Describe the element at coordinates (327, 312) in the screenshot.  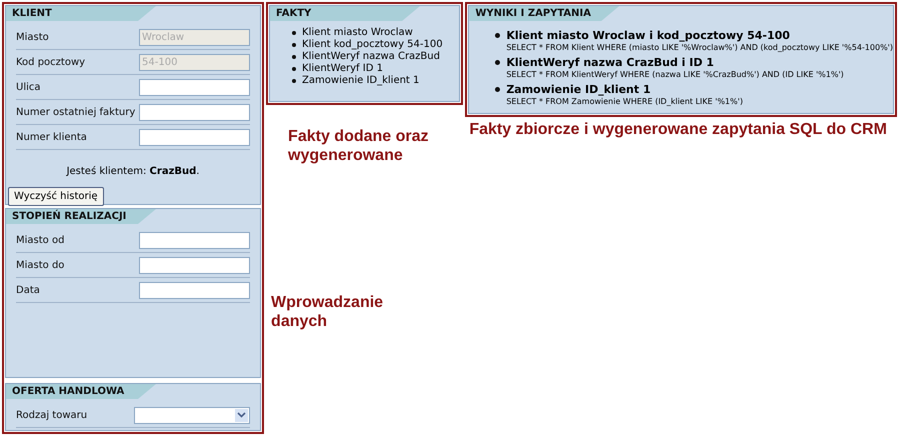
I see `annotation-text: Wprowadzanie danych` at that location.